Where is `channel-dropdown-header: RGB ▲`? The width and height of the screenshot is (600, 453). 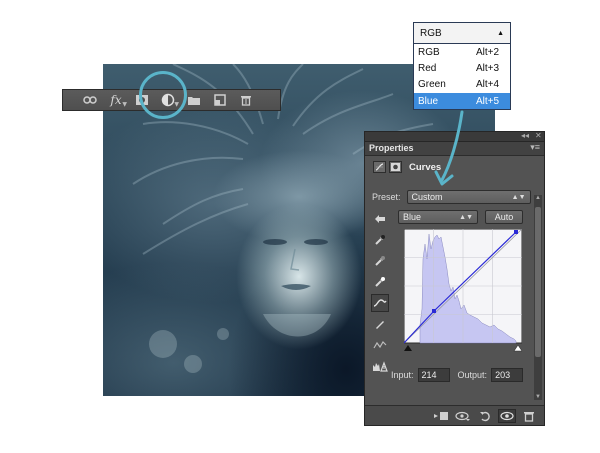 channel-dropdown-header: RGB ▲ is located at coordinates (462, 33).